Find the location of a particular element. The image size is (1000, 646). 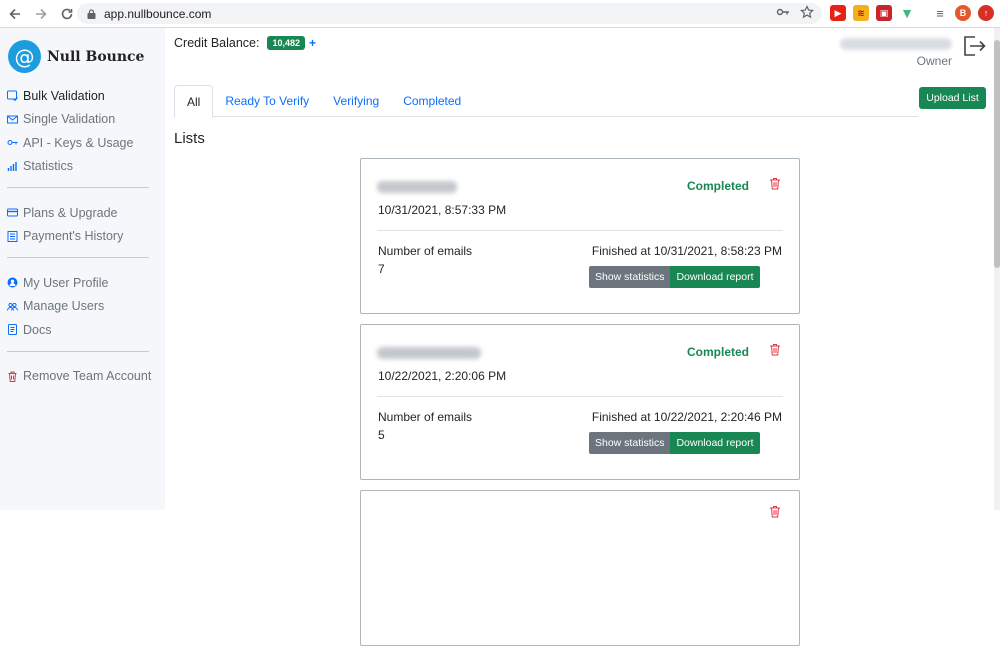

sidebar-item-remove-team: Remove Team Account is located at coordinates (82, 377).